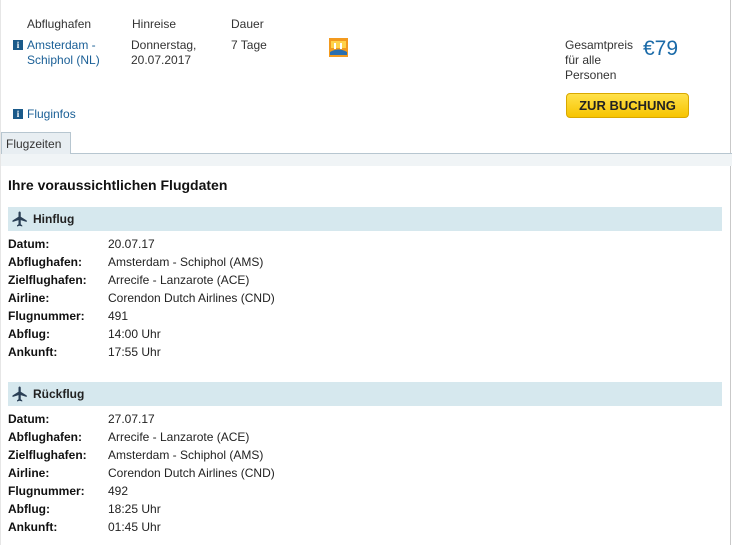 This screenshot has height=545, width=737. Describe the element at coordinates (191, 298) in the screenshot. I see `outbound-airline-value: Corendon Dutch Airlines (CND)` at that location.